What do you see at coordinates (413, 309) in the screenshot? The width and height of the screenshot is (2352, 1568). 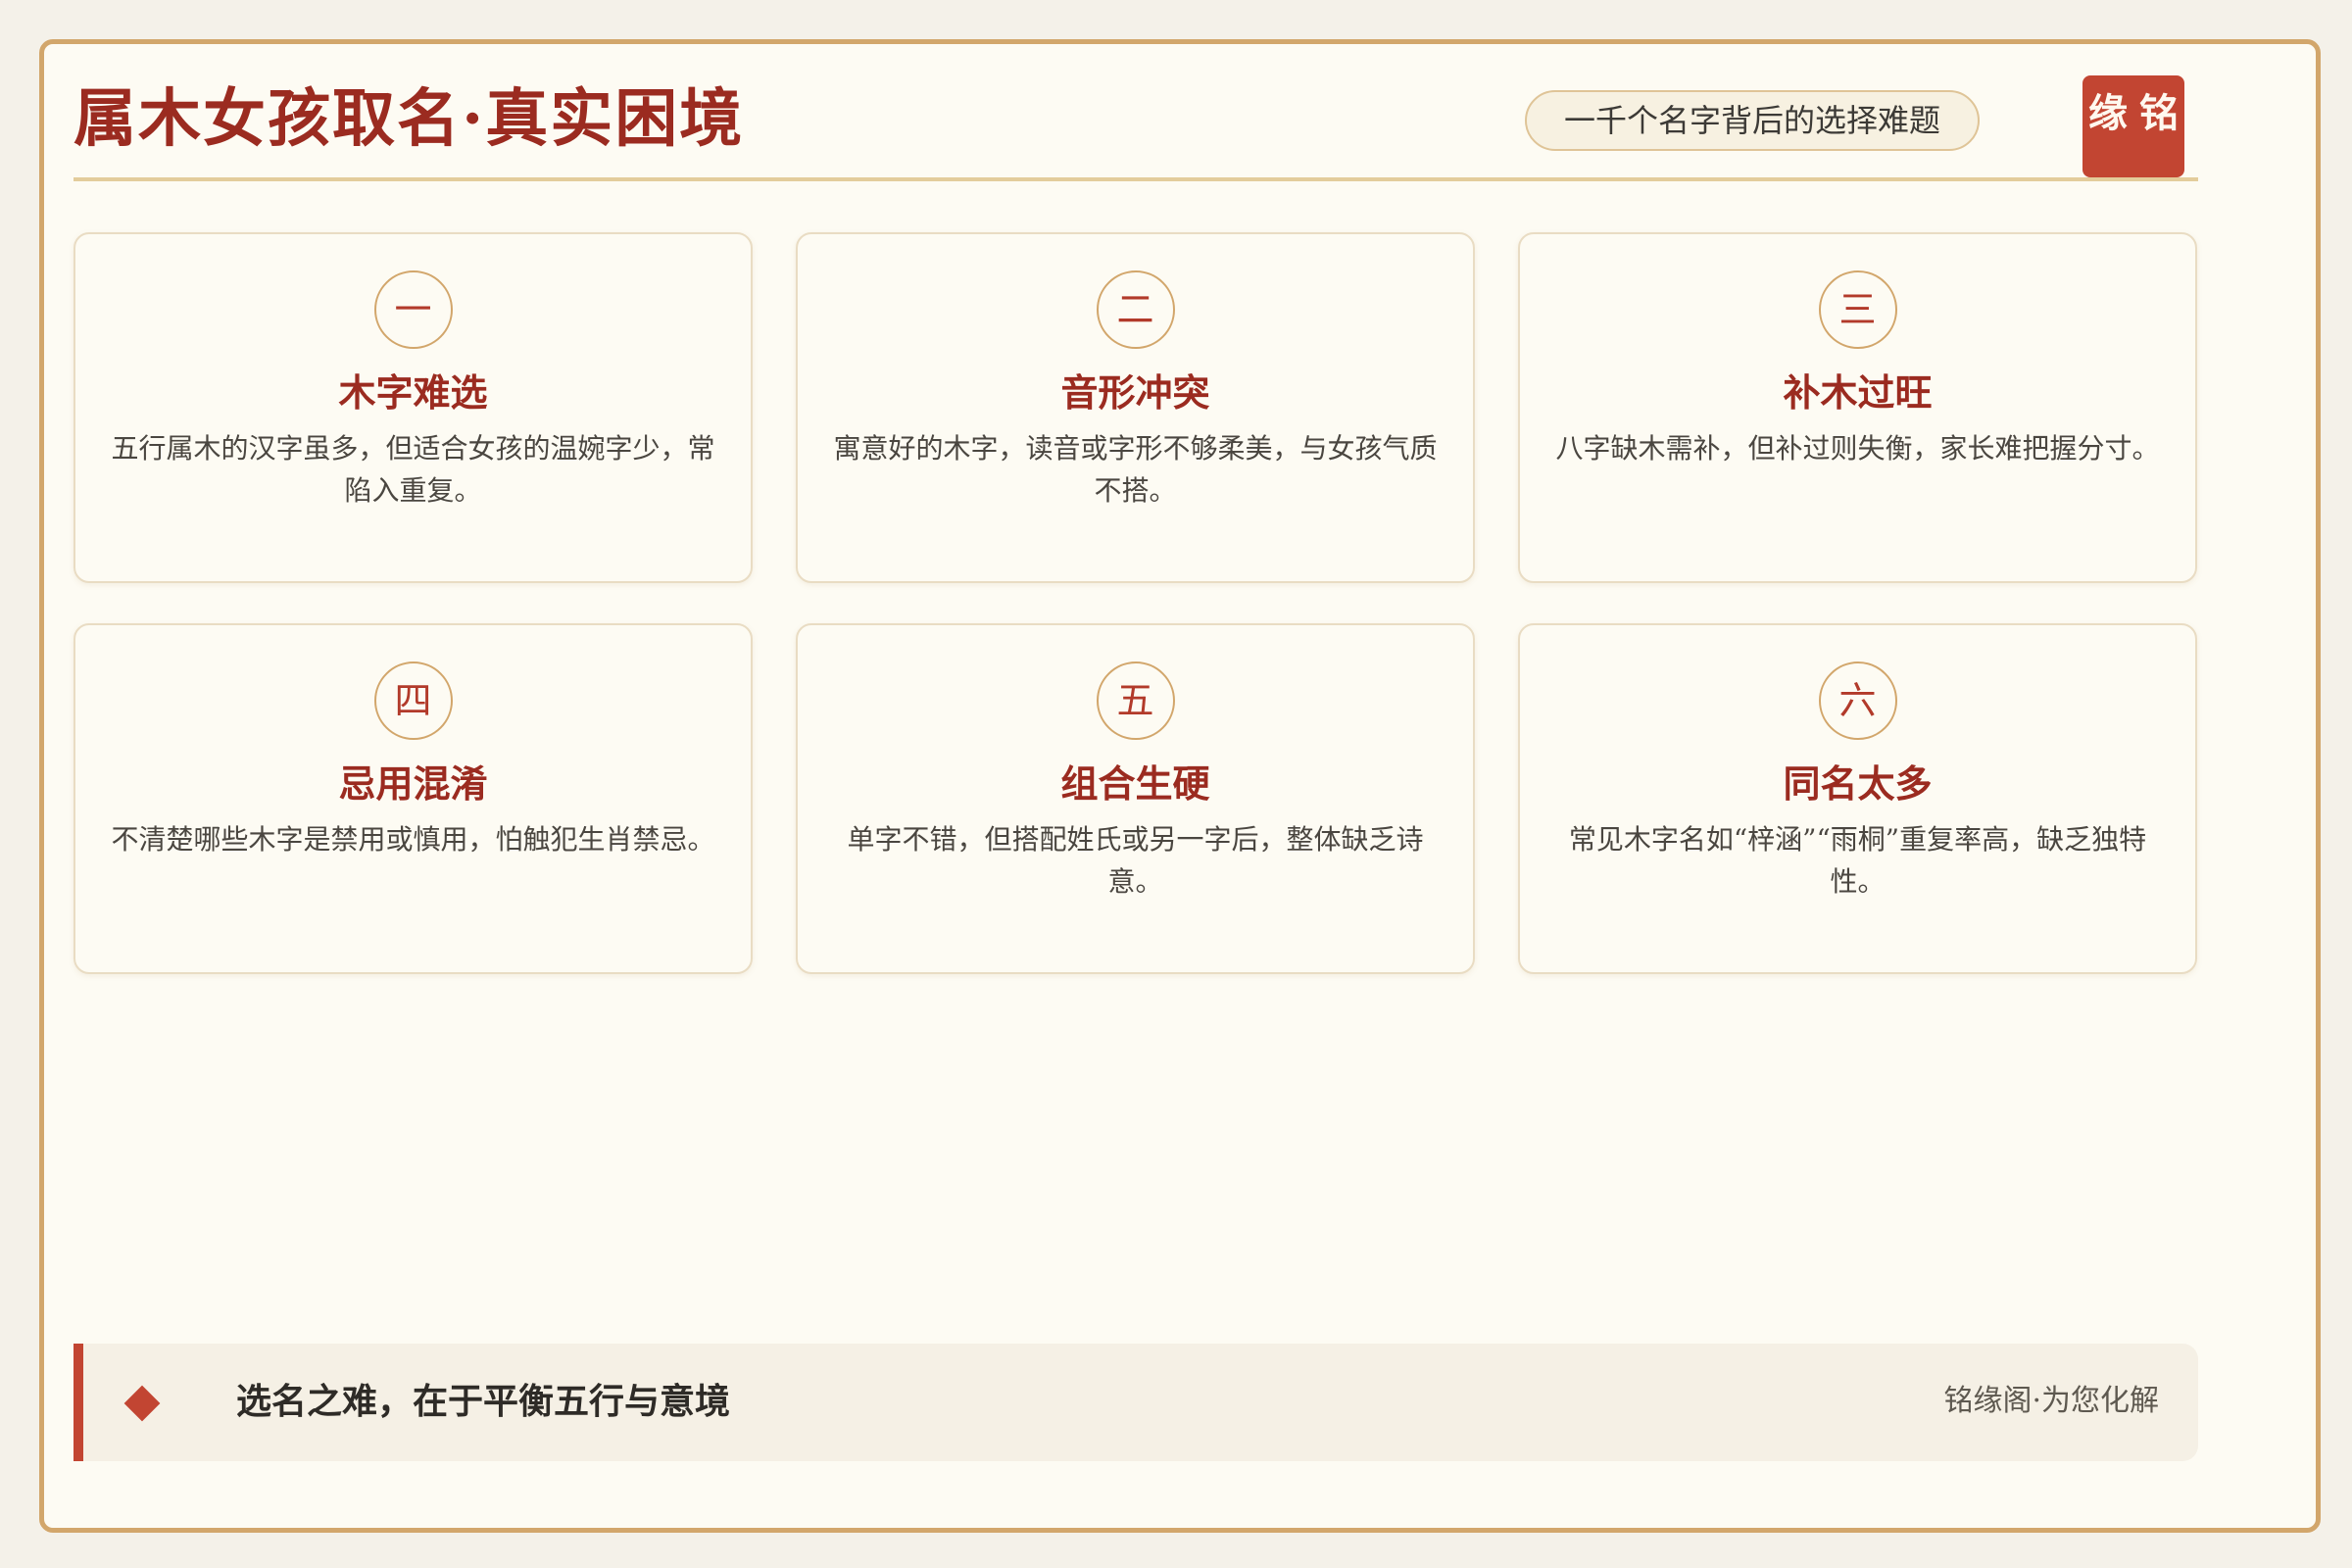 I see `card-number-badge: 一` at bounding box center [413, 309].